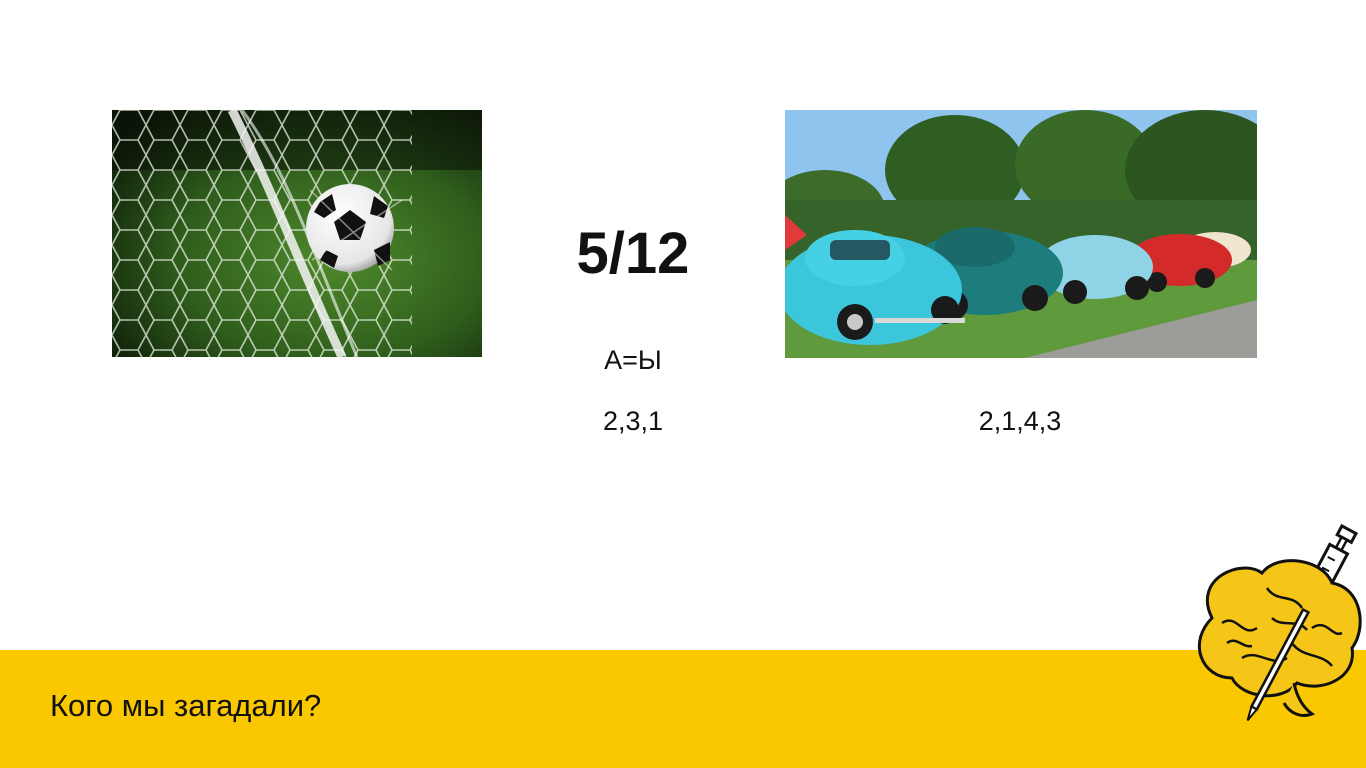 The height and width of the screenshot is (768, 1366). I want to click on soccer-ball-photo, so click(297, 233).